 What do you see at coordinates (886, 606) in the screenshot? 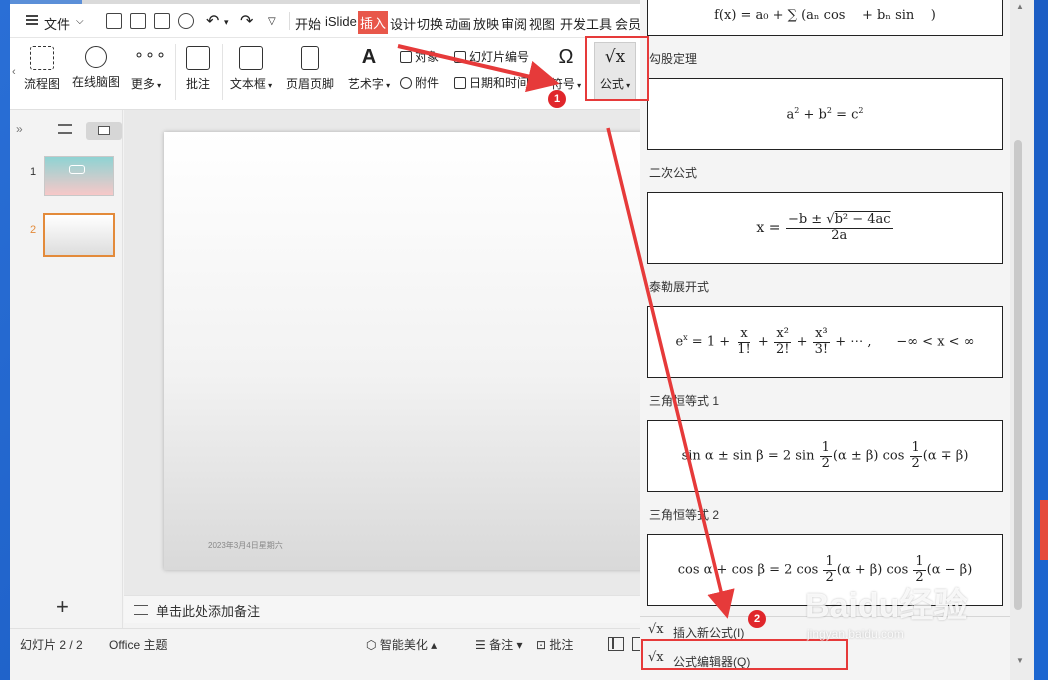
I see `watermark-brand: Baidu经验` at bounding box center [886, 606].